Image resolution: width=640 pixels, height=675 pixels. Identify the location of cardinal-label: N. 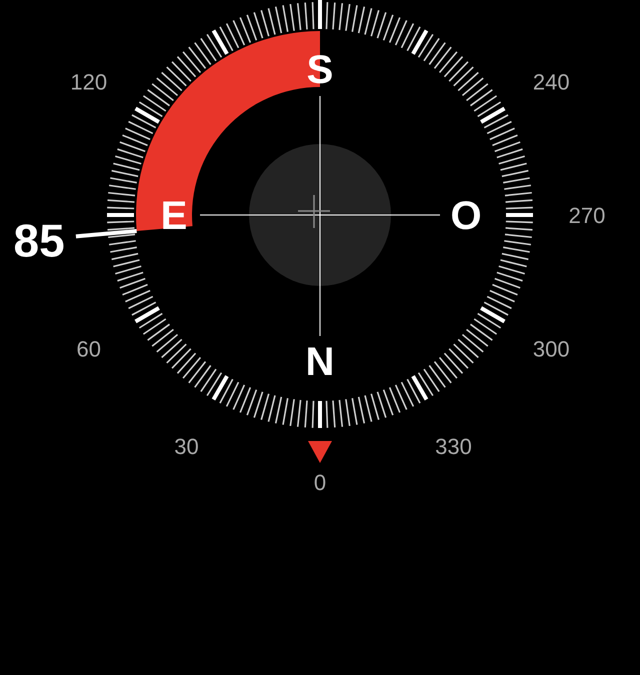
(320, 362).